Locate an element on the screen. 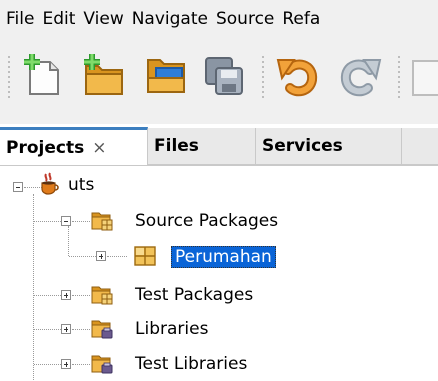 The width and height of the screenshot is (438, 381). redo-button is located at coordinates (360, 76).